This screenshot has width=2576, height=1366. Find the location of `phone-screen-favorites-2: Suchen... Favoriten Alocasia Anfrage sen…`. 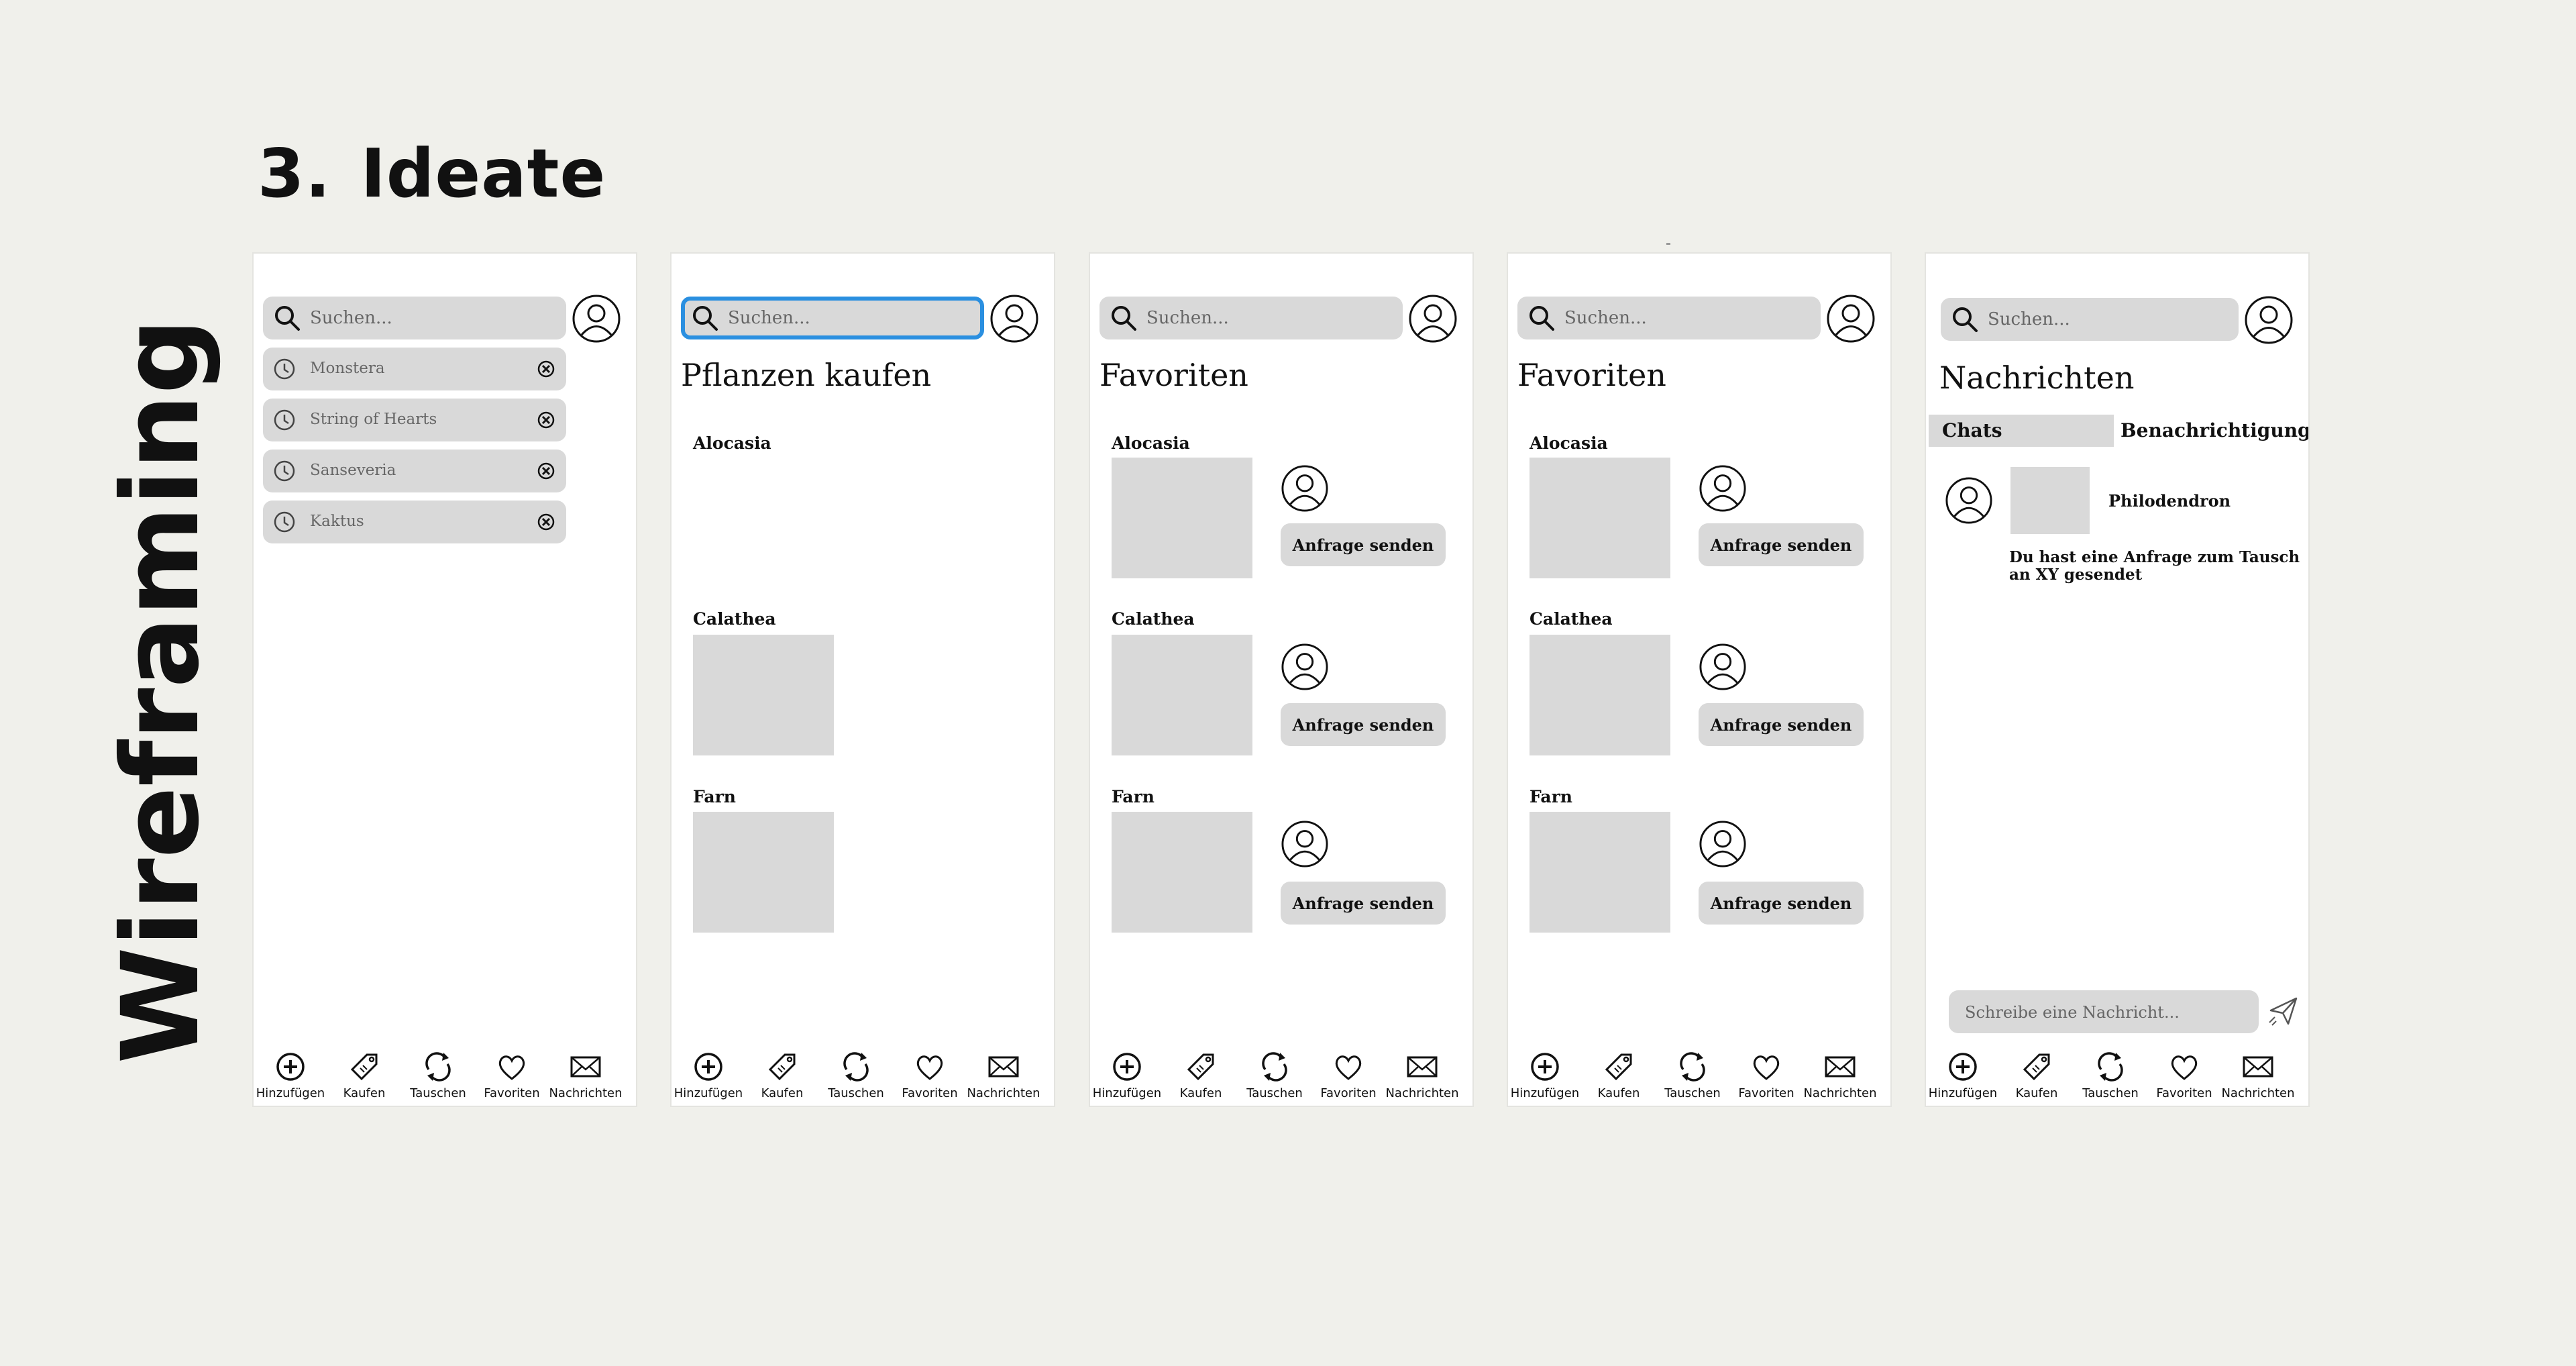

phone-screen-favorites-2: Suchen... Favoriten Alocasia Anfrage sen… is located at coordinates (1699, 679).